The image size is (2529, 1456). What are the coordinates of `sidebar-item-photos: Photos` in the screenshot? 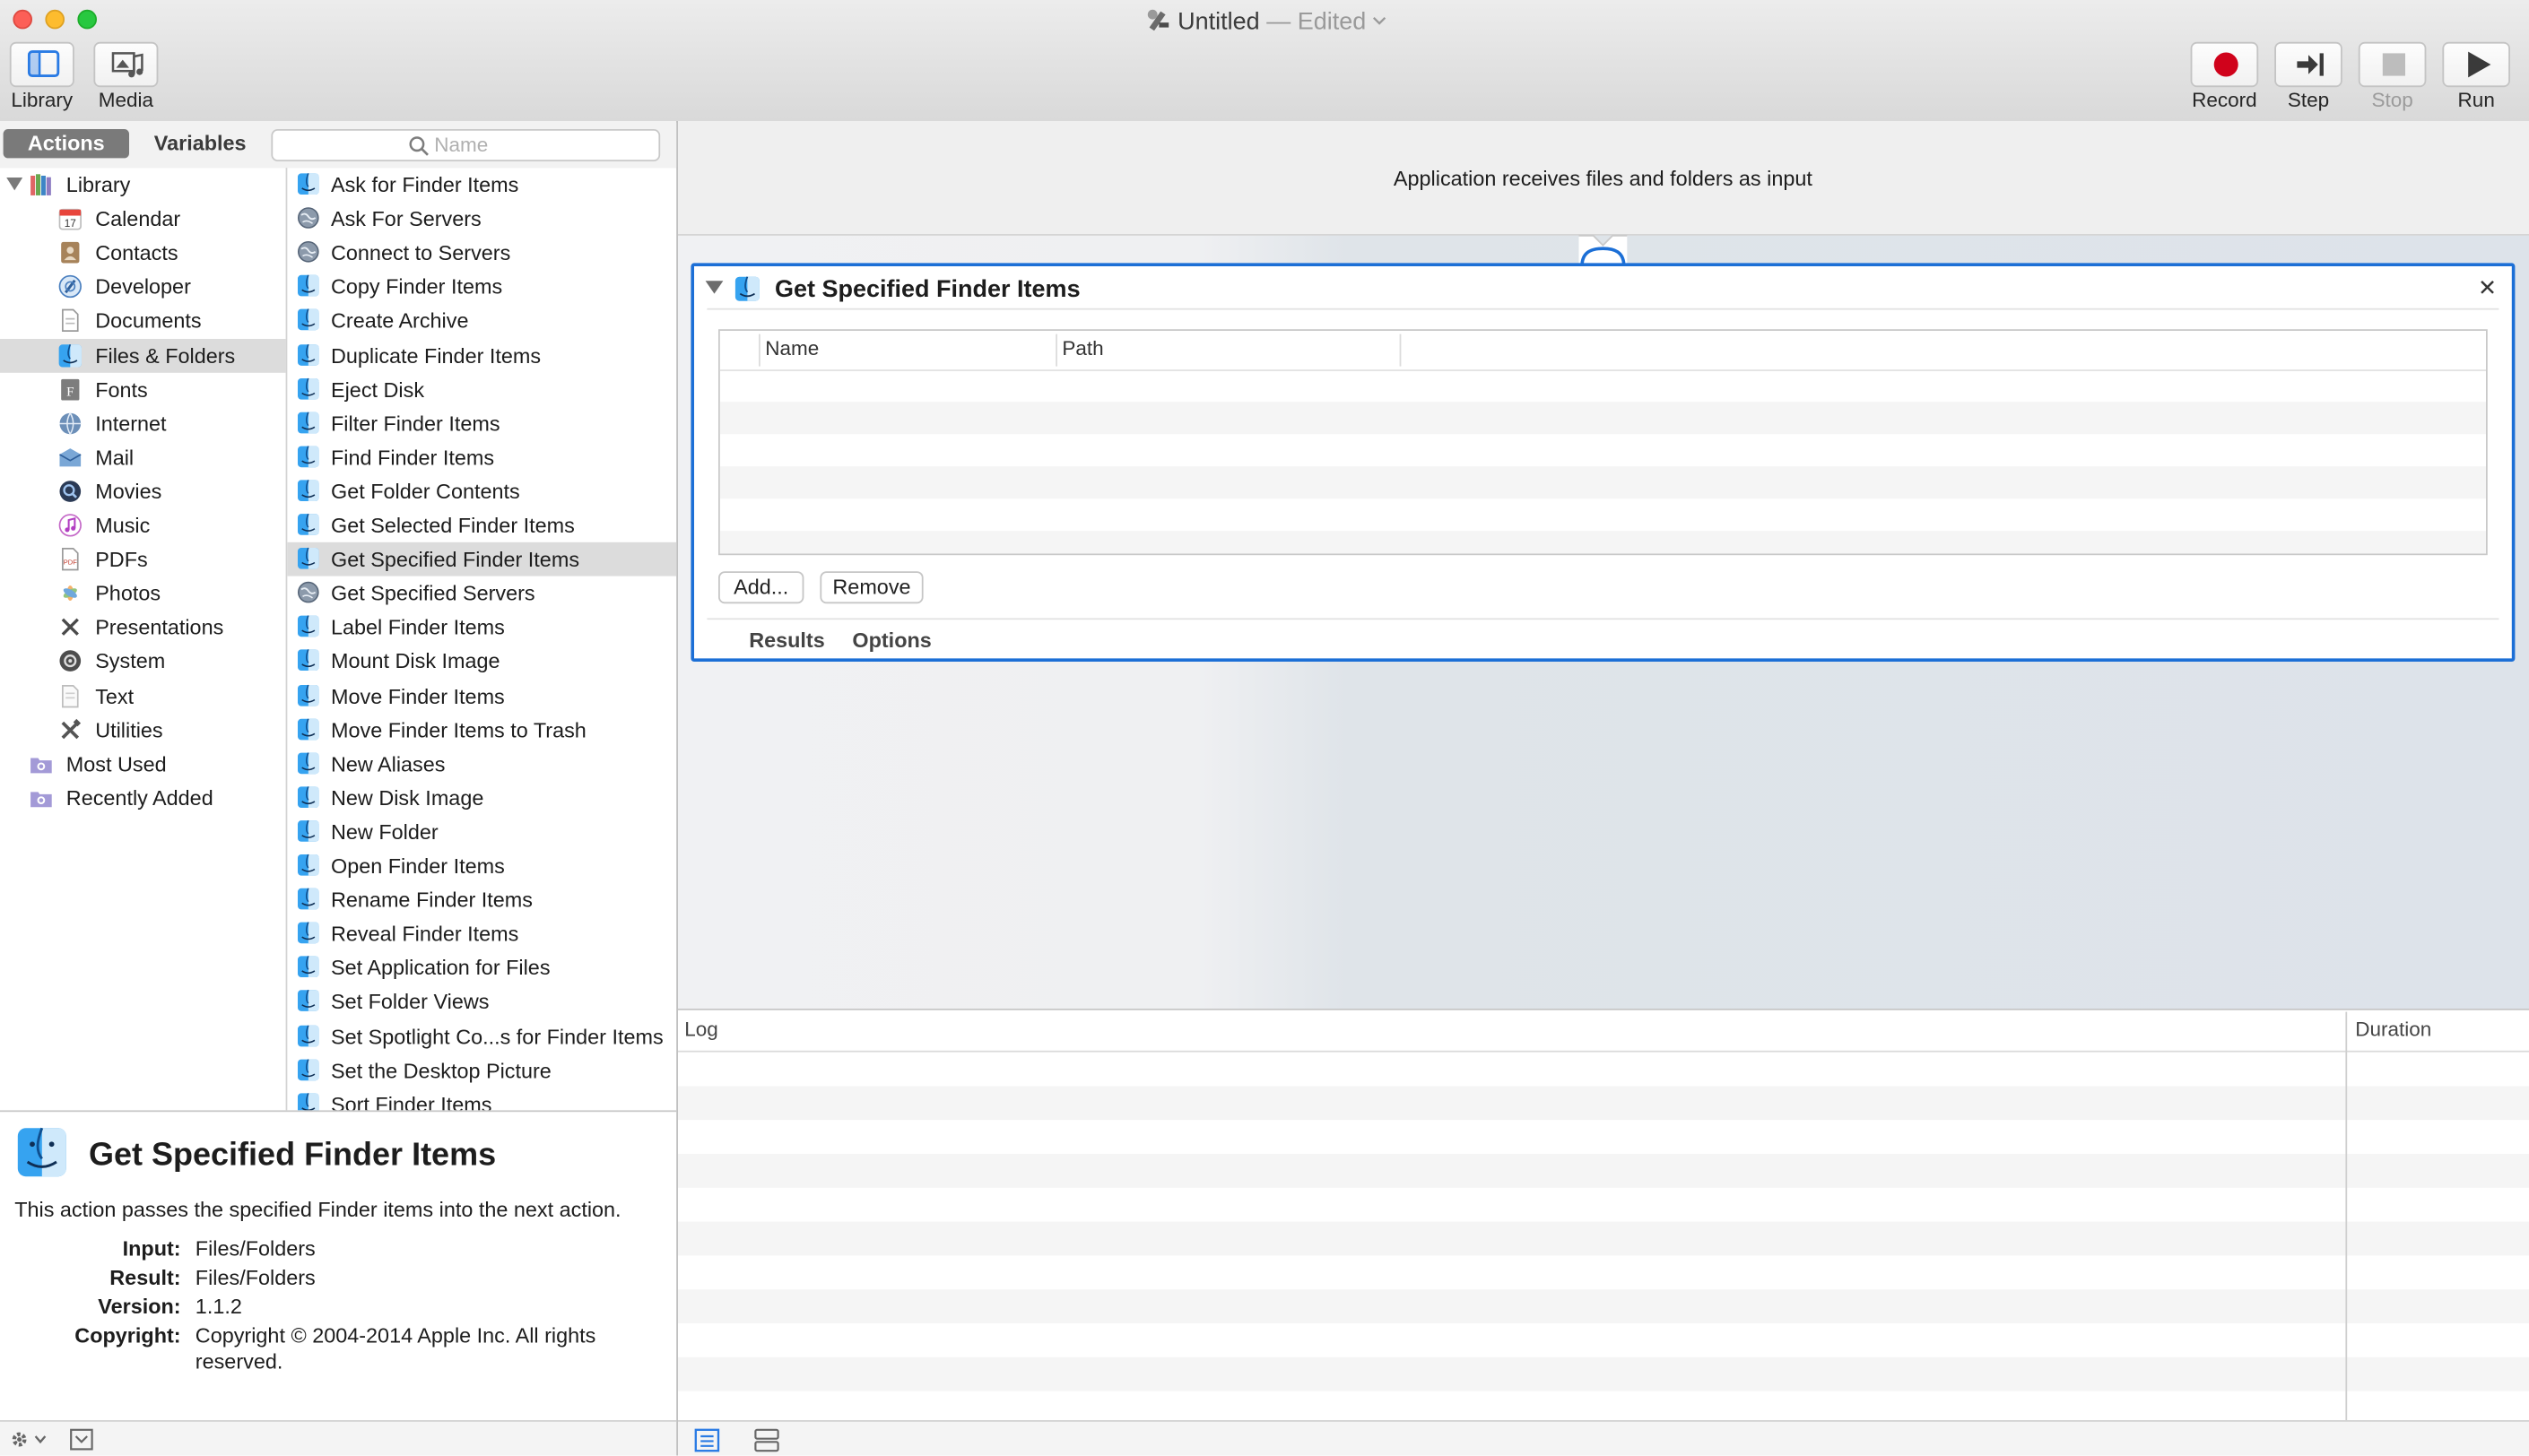 It's located at (143, 594).